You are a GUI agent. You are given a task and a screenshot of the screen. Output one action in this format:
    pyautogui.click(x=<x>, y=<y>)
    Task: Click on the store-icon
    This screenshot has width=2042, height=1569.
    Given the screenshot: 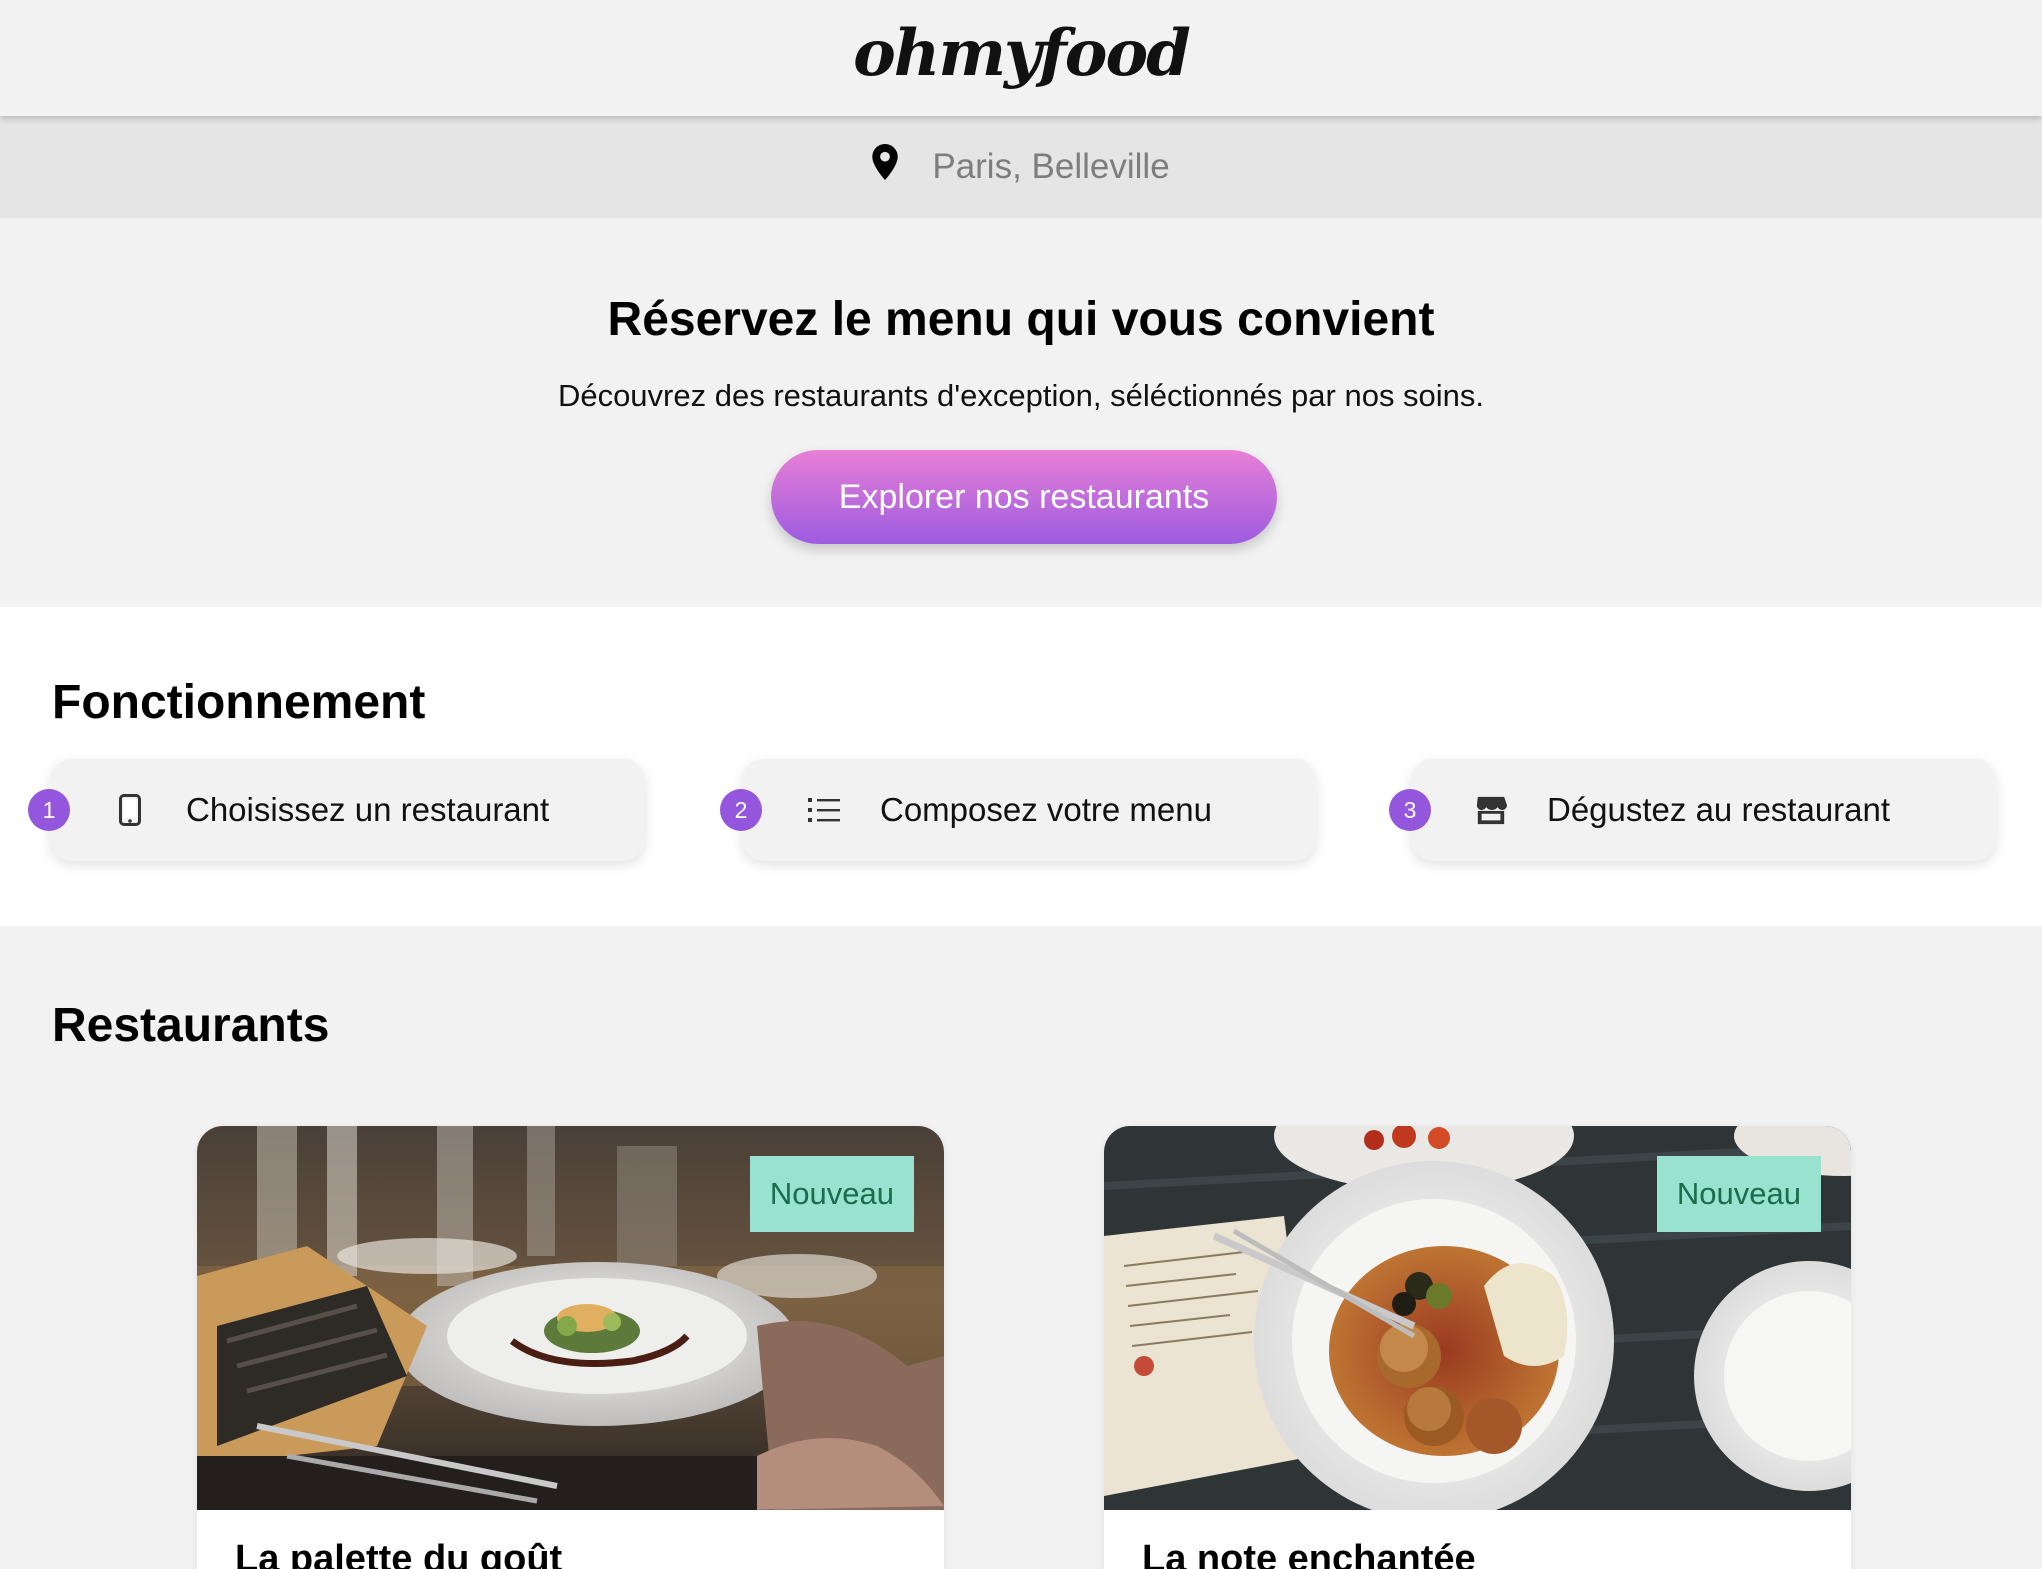 What is the action you would take?
    pyautogui.click(x=1491, y=810)
    